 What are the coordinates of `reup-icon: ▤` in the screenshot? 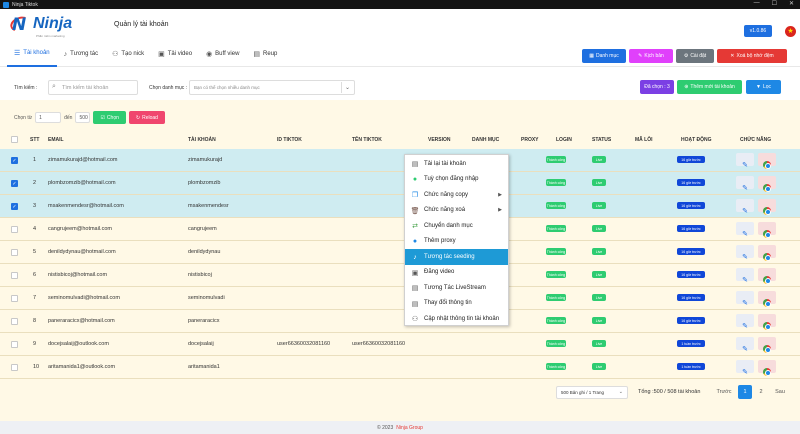 It's located at (257, 54).